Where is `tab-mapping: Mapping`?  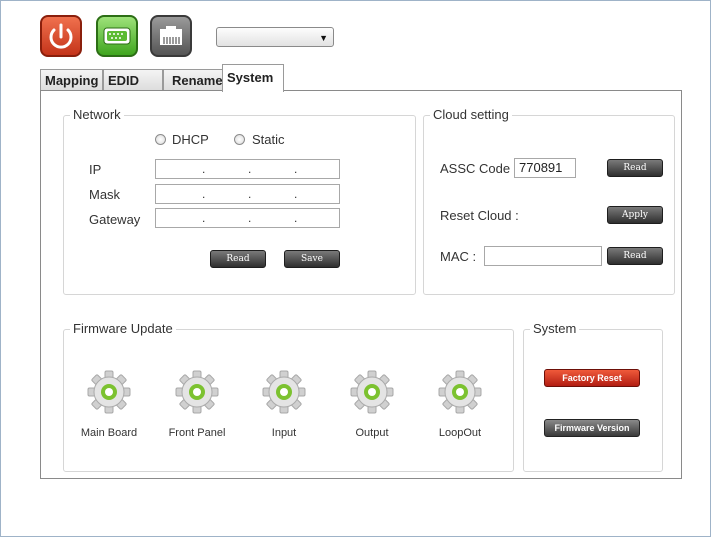 tab-mapping: Mapping is located at coordinates (71, 80).